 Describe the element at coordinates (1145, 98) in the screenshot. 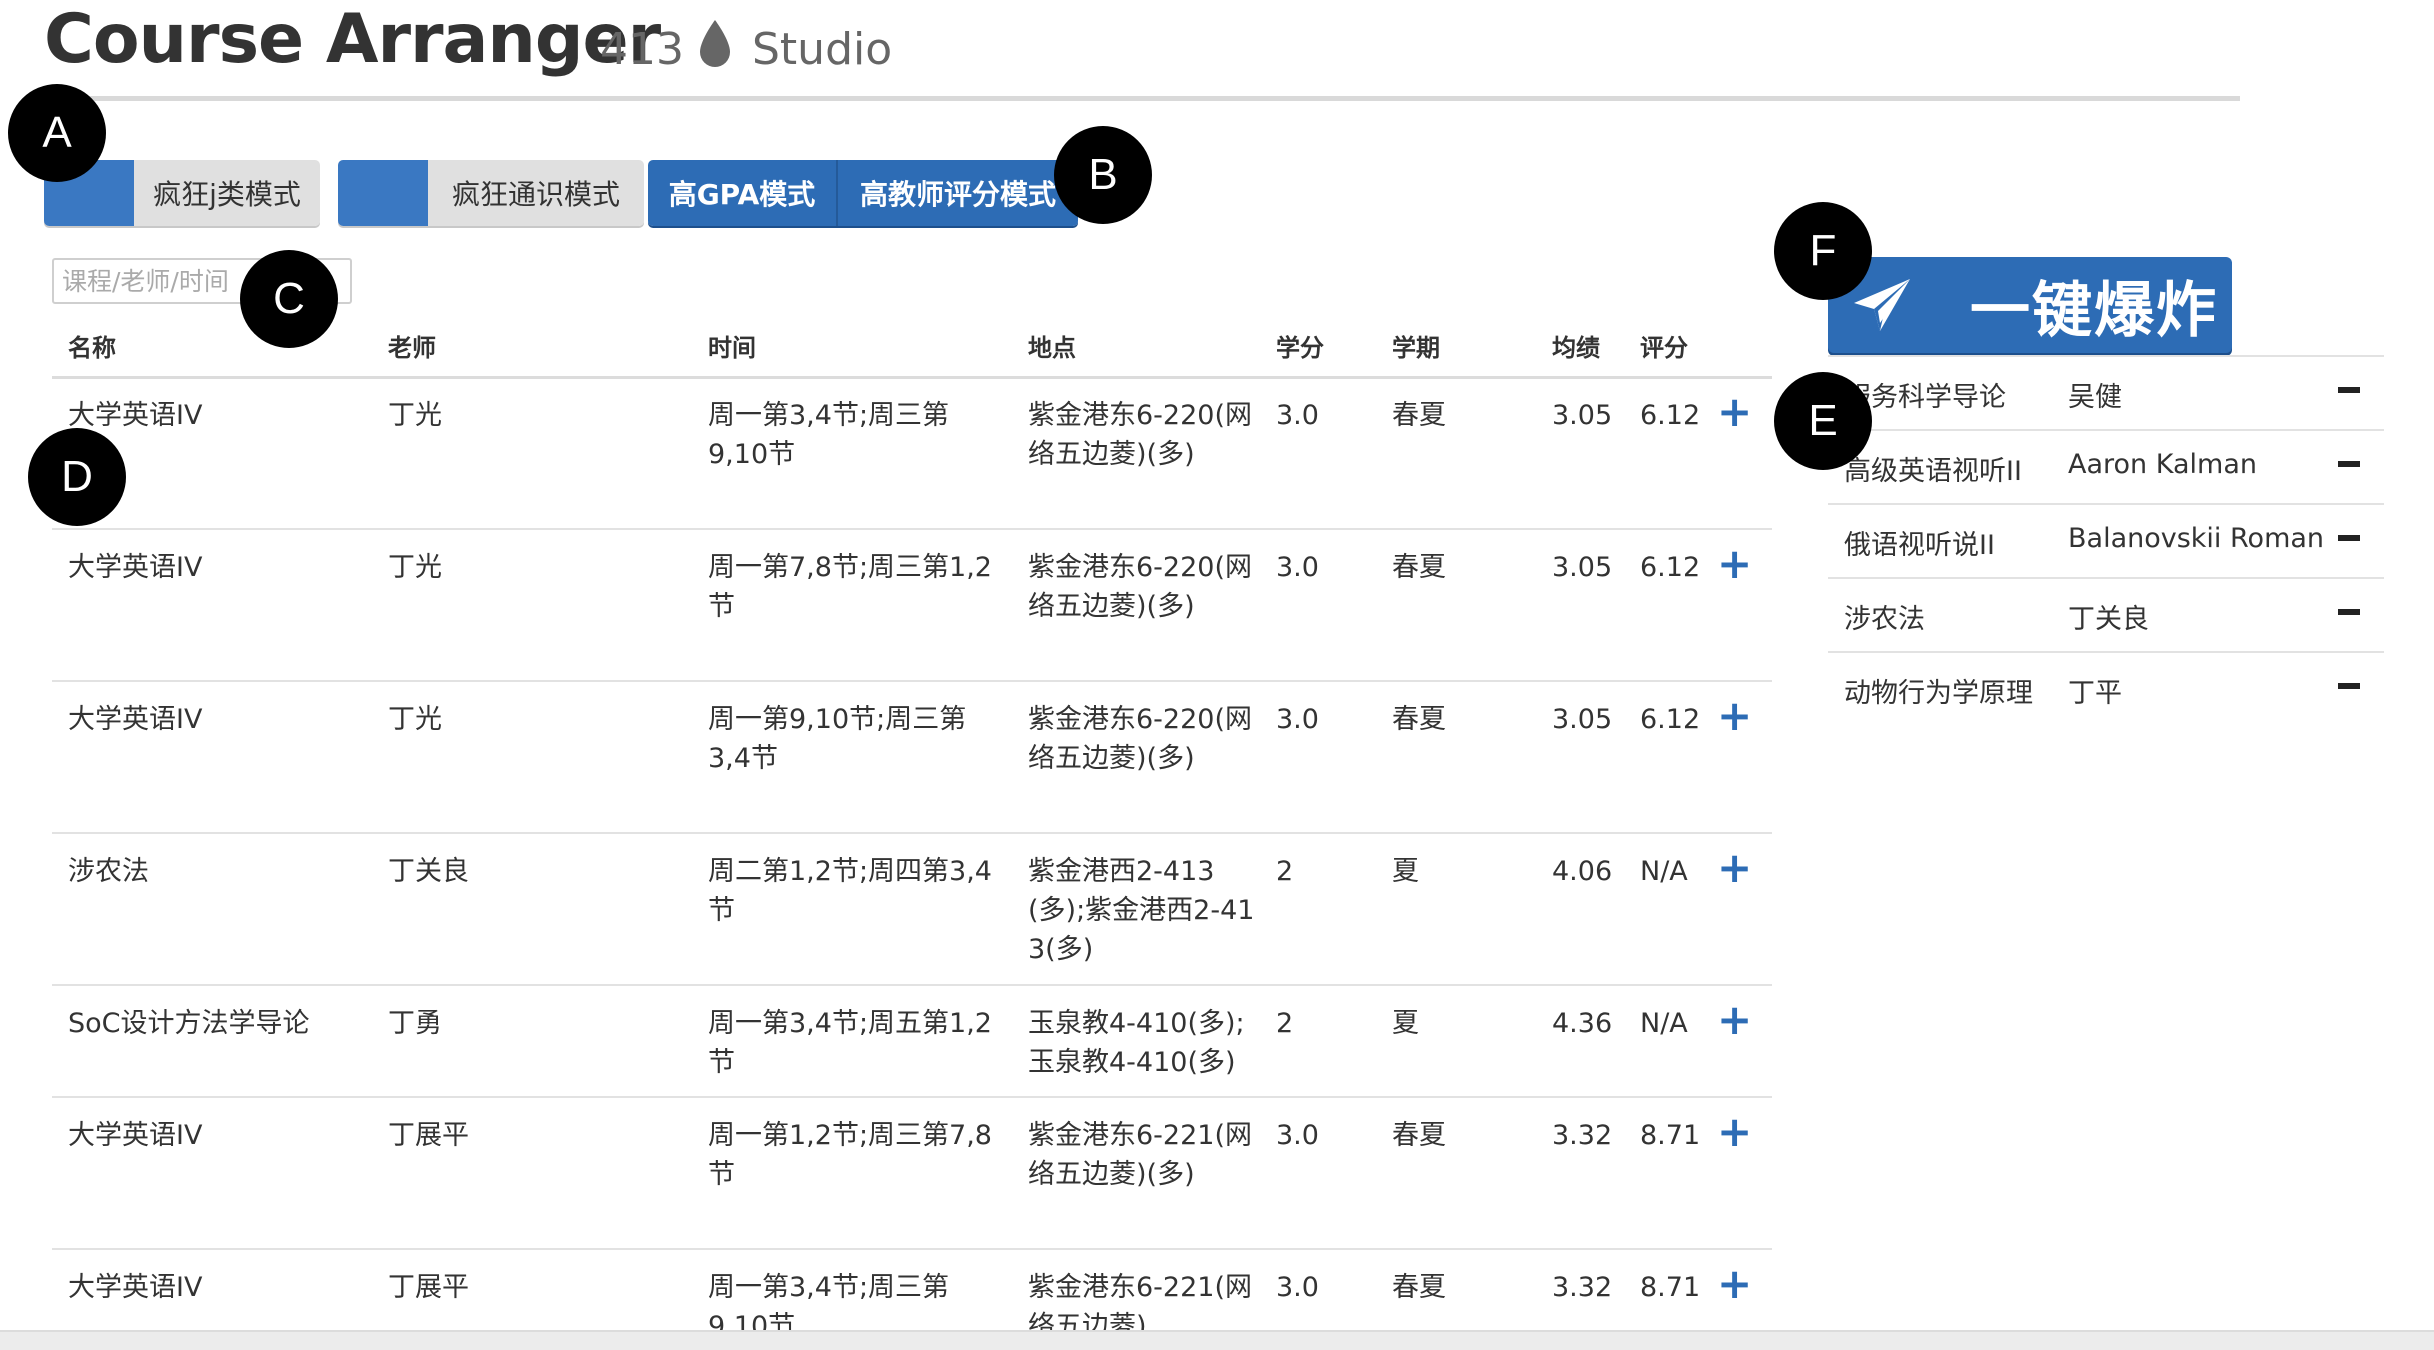

I see `header-divider` at that location.